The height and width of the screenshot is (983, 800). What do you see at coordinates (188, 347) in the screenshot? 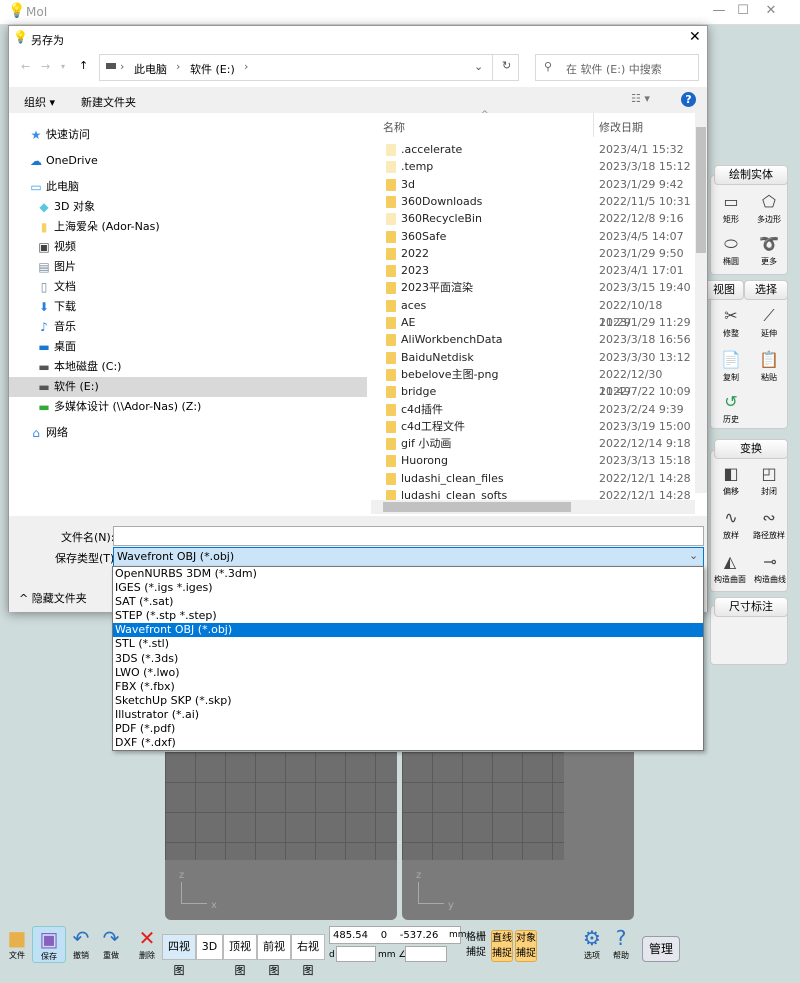
I see `nav-item: ▬ 桌面` at bounding box center [188, 347].